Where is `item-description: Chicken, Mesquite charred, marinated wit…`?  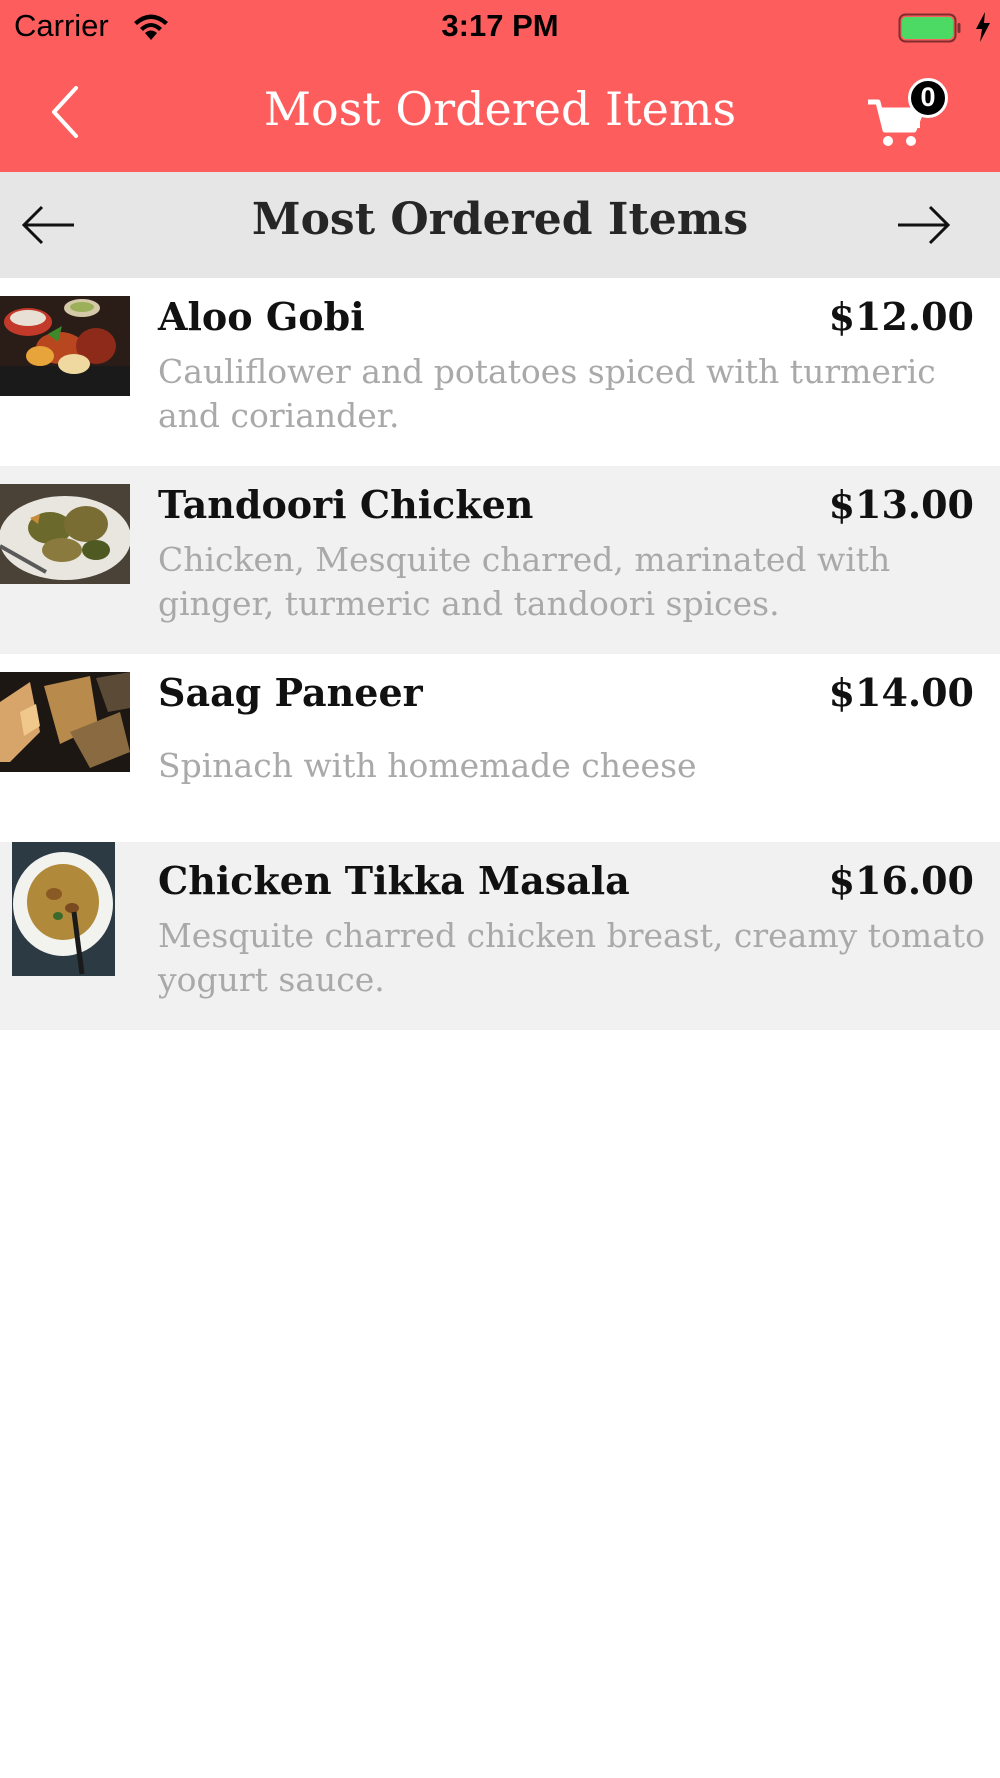 item-description: Chicken, Mesquite charred, marinated wit… is located at coordinates (524, 581).